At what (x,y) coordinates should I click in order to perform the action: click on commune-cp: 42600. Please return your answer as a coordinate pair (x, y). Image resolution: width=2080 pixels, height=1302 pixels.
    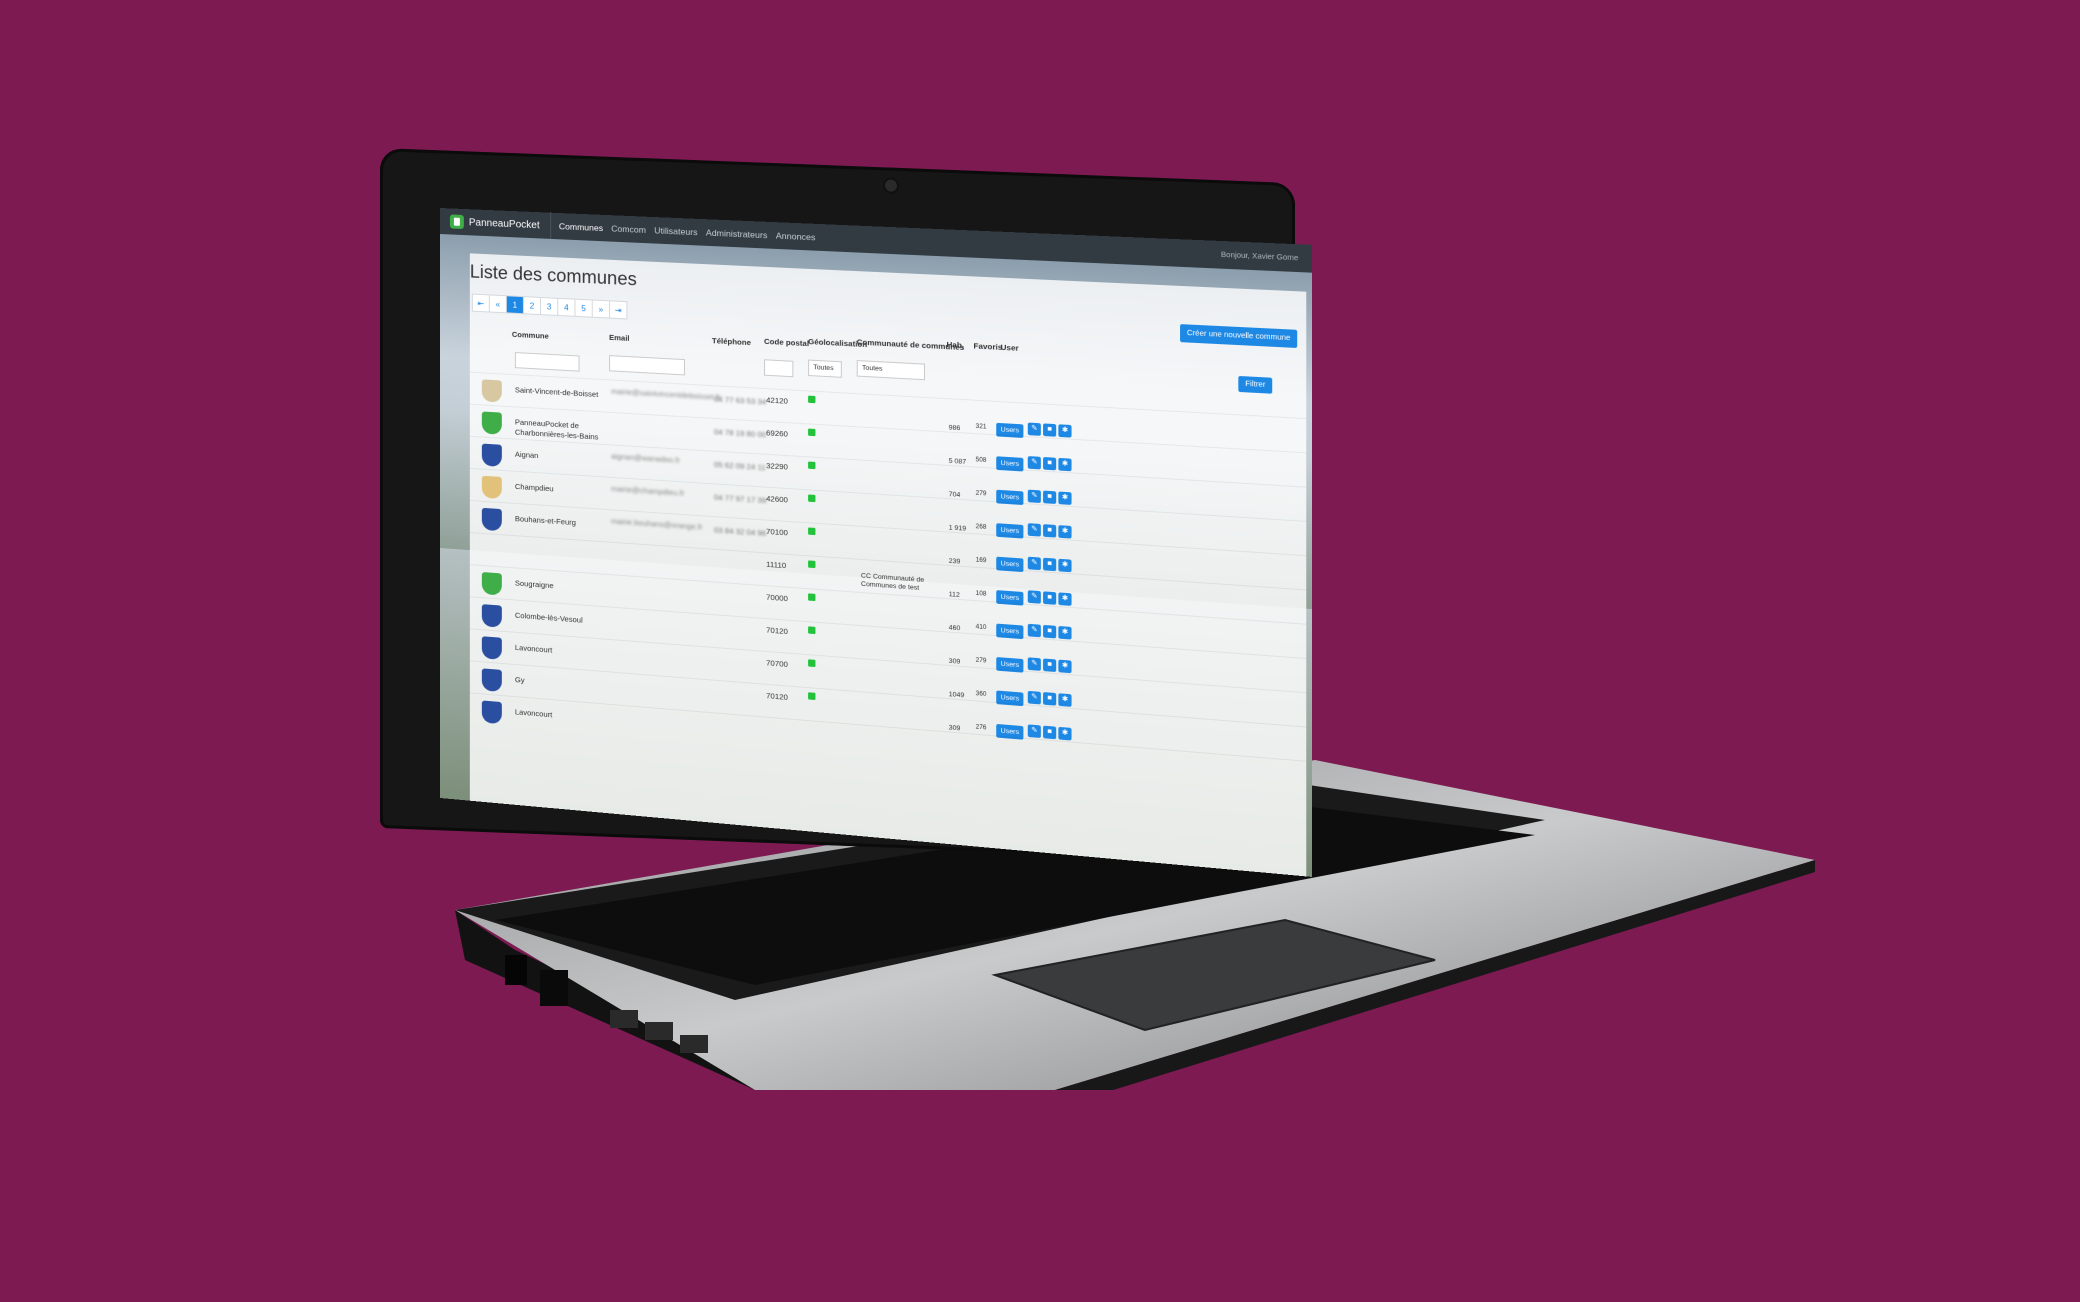
    Looking at the image, I should click on (777, 499).